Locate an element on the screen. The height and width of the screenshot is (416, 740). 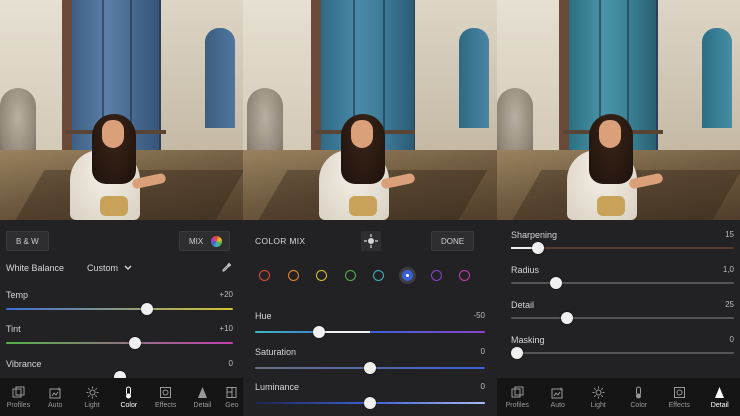
detail-label: Detail is located at coordinates (523, 305).